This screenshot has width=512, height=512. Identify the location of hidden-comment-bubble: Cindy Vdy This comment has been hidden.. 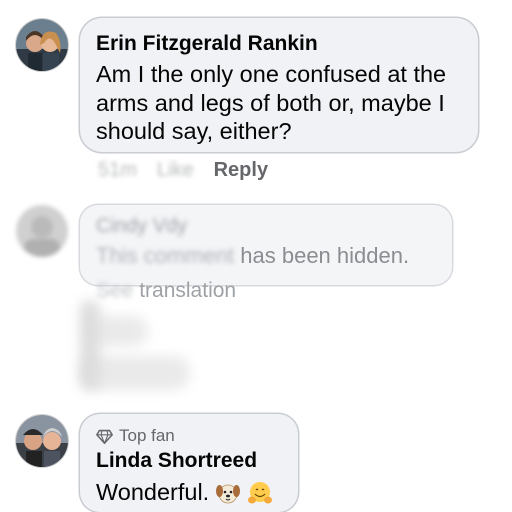
(266, 245).